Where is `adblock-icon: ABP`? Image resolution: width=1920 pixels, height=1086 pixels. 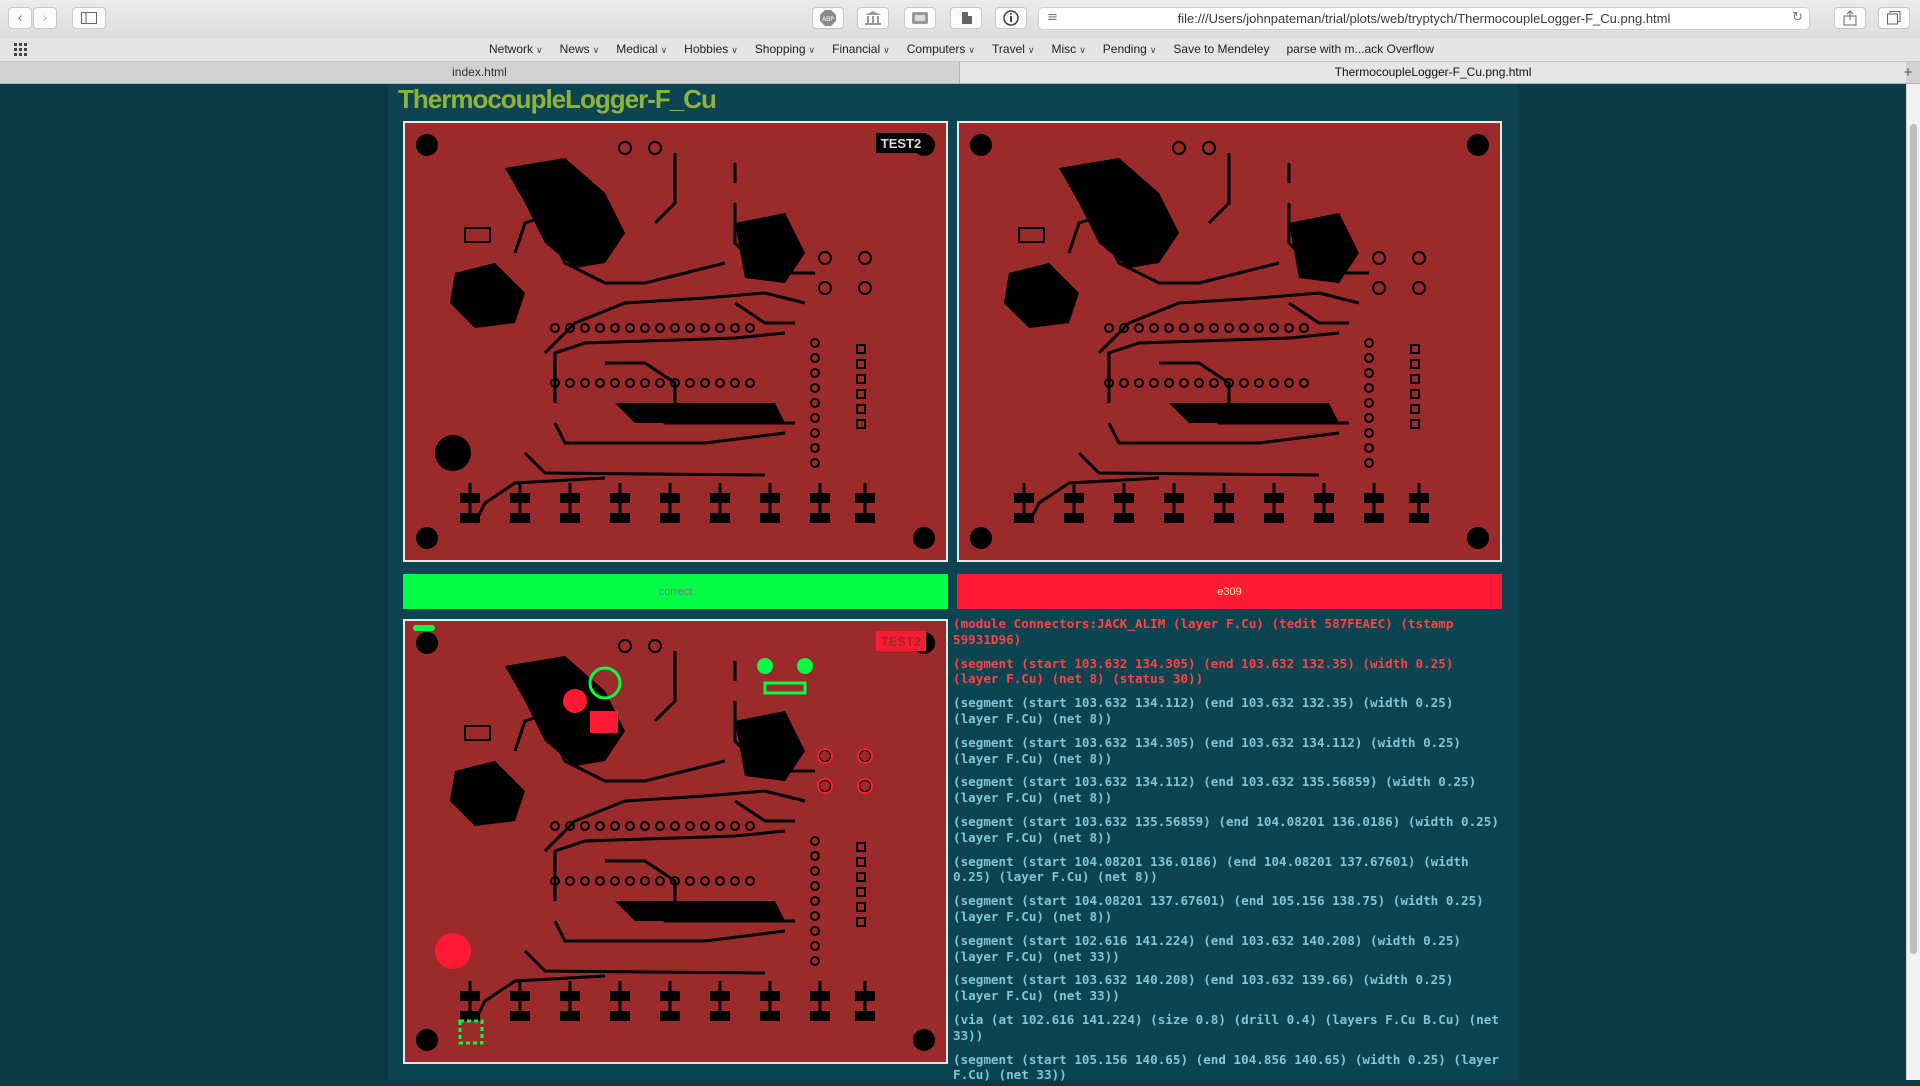
adblock-icon: ABP is located at coordinates (828, 18).